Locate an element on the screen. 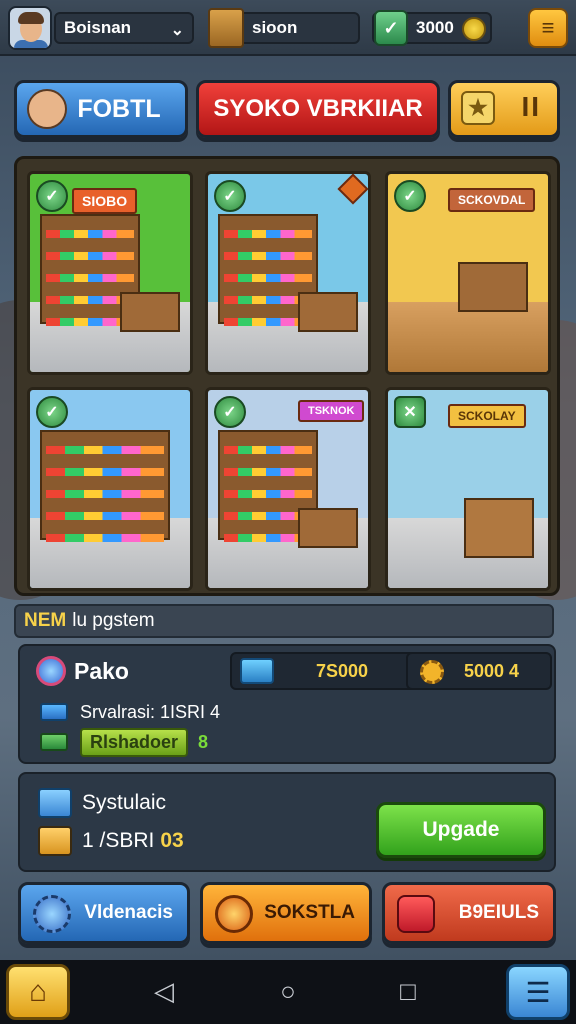  stat-line-1-text: Srvalrasi: 1ISRI 4 is located at coordinates (150, 711).